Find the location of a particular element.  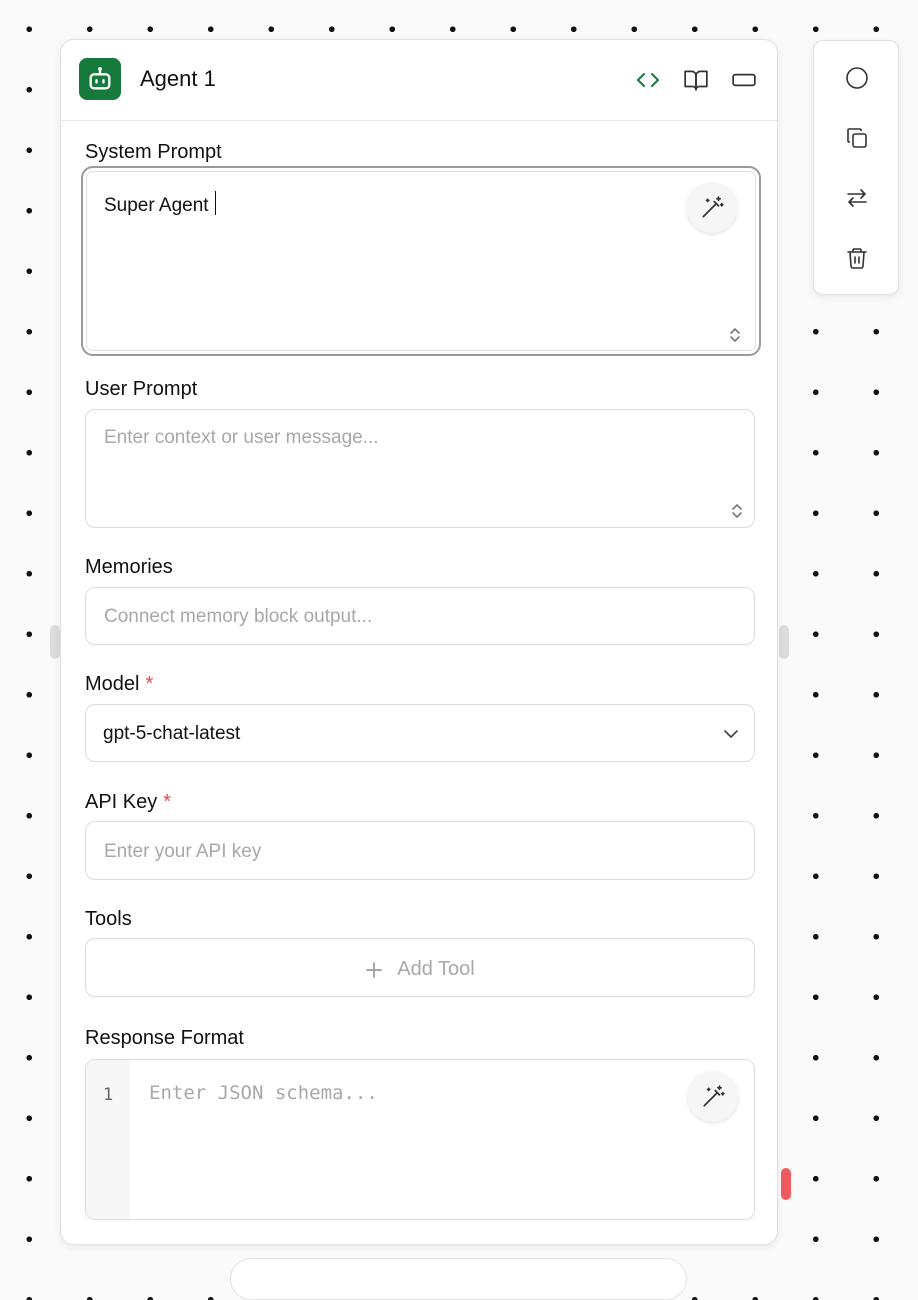

plus-icon is located at coordinates (374, 969).